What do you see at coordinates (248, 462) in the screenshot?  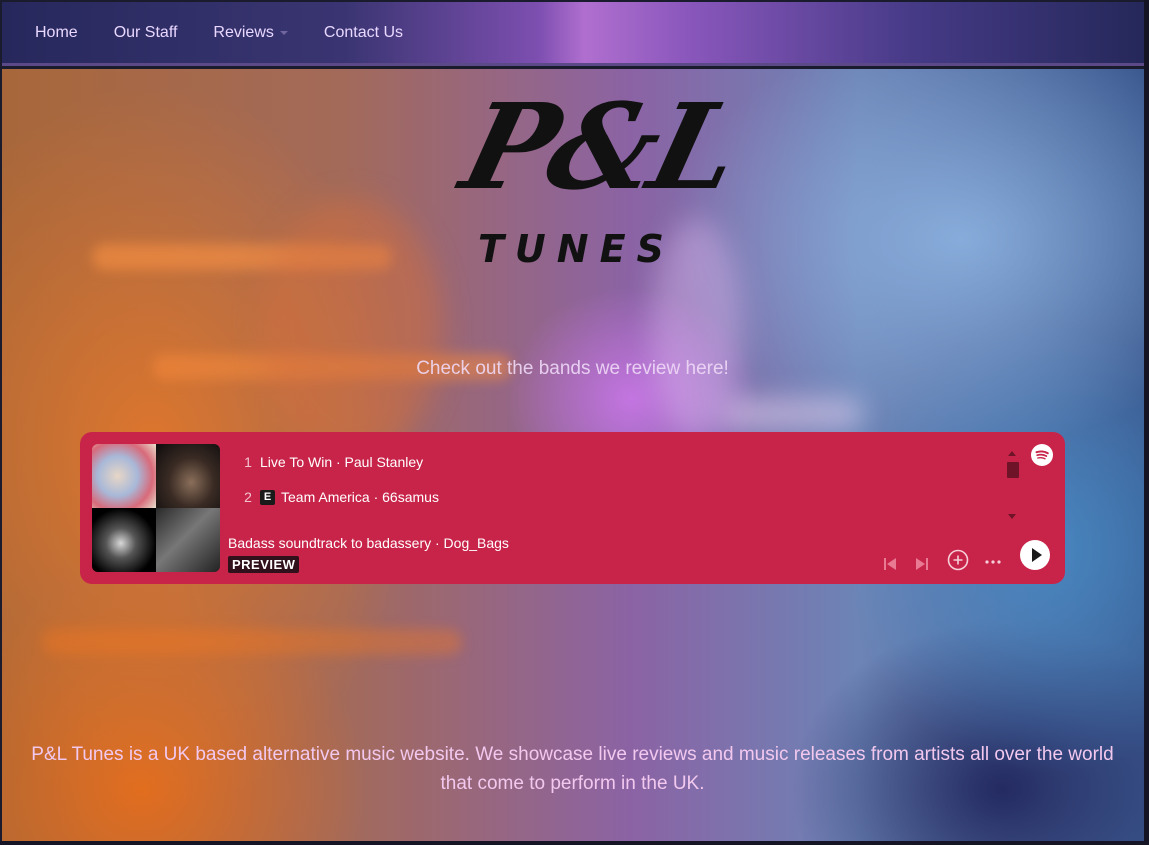 I see `track-number: 1` at bounding box center [248, 462].